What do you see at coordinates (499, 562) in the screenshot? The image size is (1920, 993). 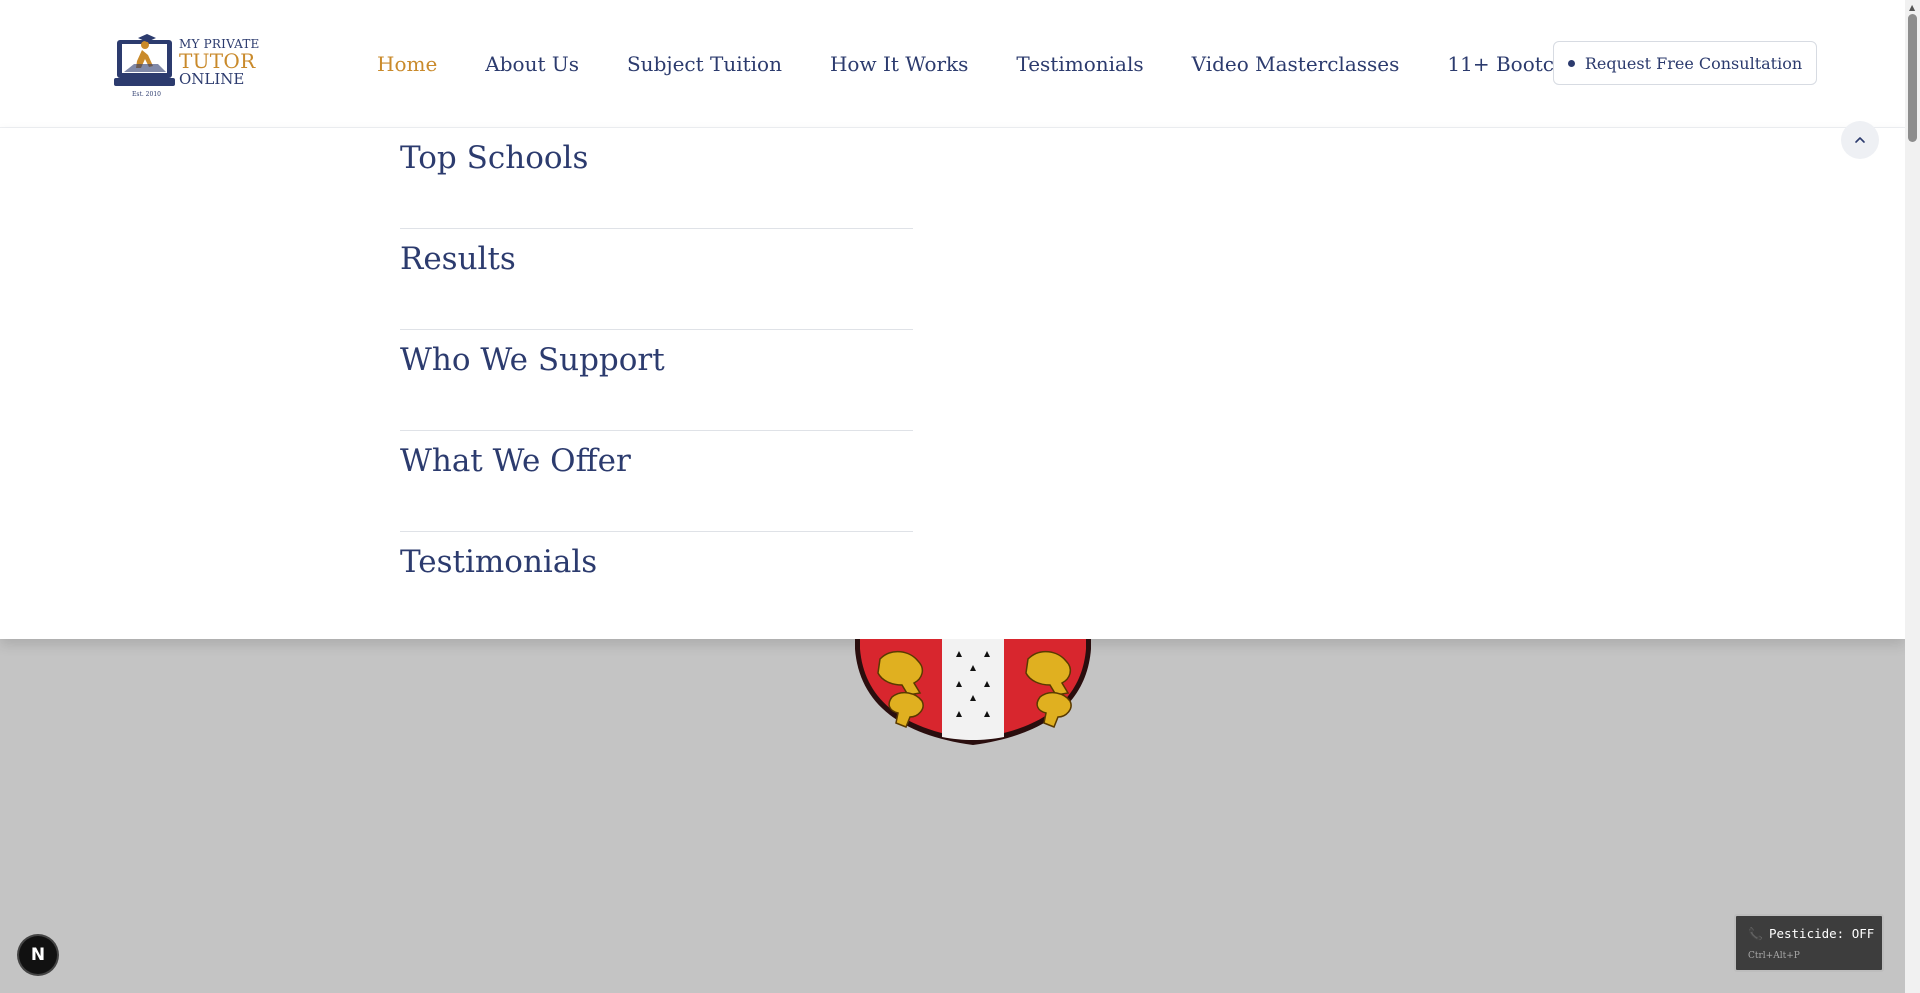 I see `dropdown-item-label: Testimonials` at bounding box center [499, 562].